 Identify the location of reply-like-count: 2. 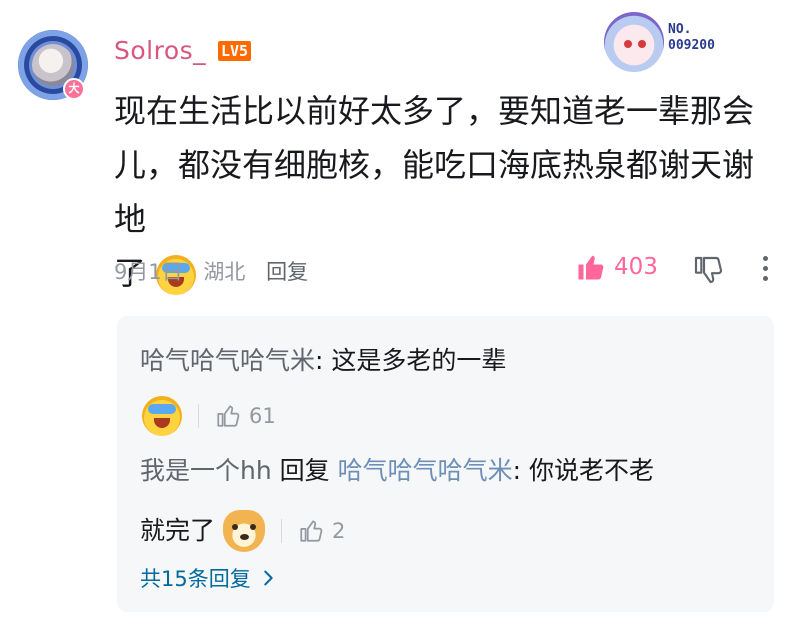
(339, 531).